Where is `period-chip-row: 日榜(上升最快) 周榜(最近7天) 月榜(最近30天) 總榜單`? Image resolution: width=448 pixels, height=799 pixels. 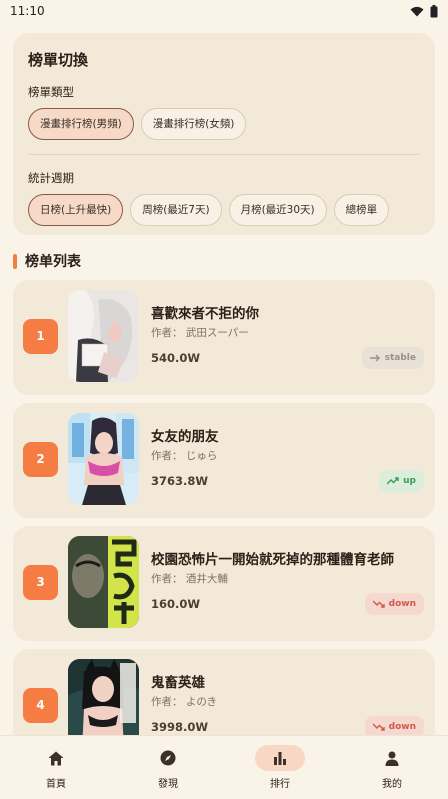
period-chip-row: 日榜(上升最快) 周榜(最近7天) 月榜(最近30天) 總榜單 is located at coordinates (224, 210).